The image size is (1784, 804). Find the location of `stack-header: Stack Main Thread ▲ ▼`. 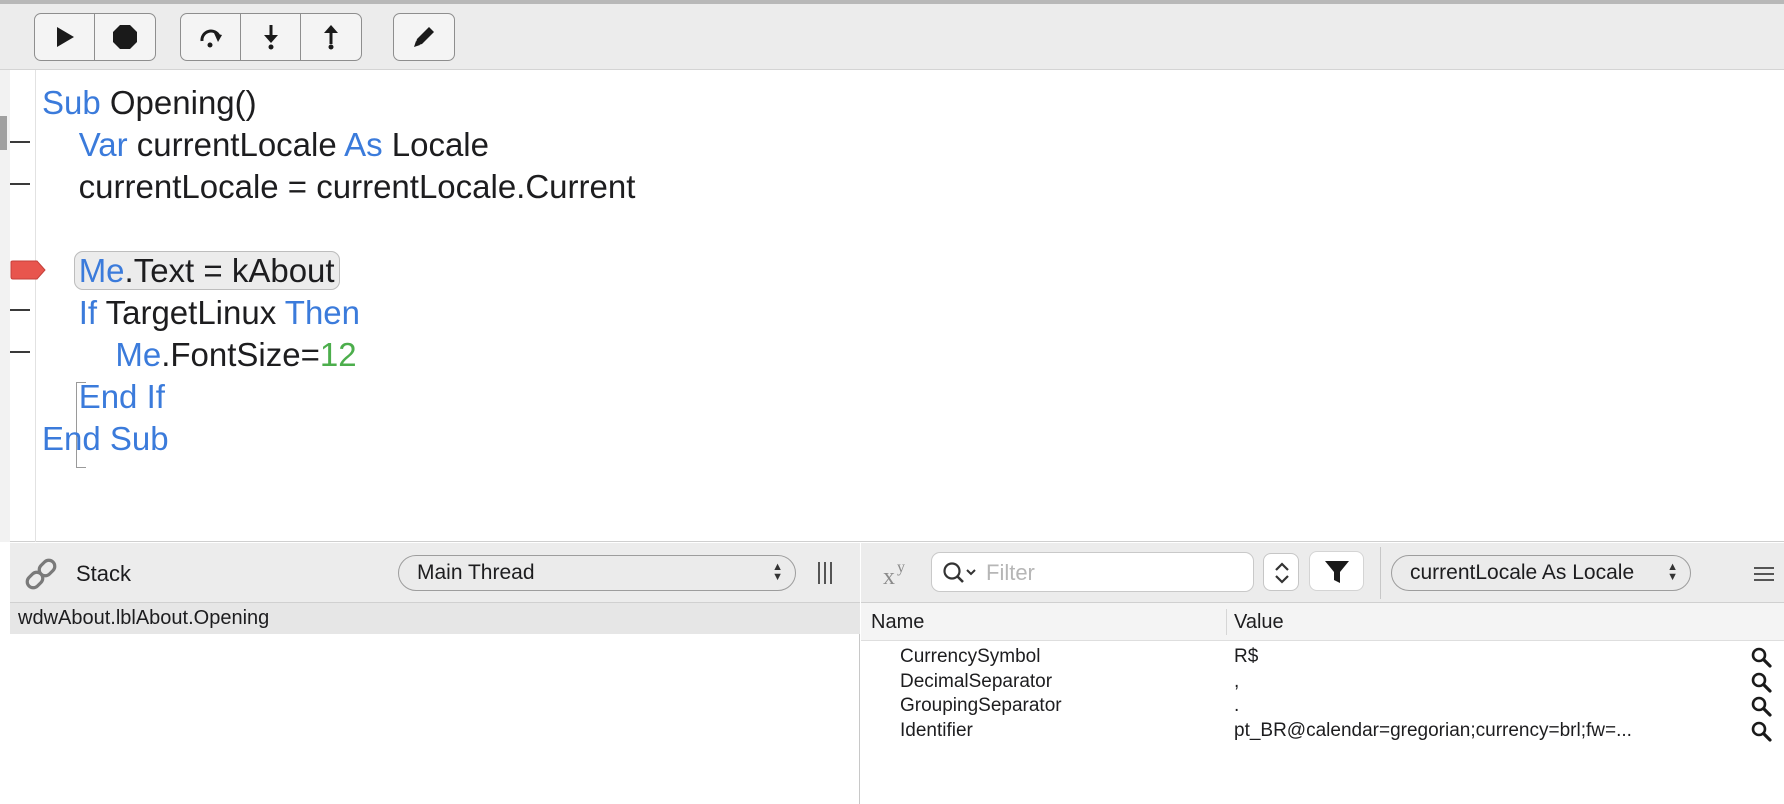

stack-header: Stack Main Thread ▲ ▼ is located at coordinates (435, 573).